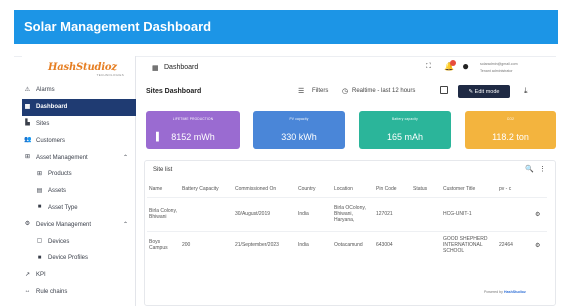  Describe the element at coordinates (79, 292) in the screenshot. I see `sidebar-item-rule-chains: ↔ Rule chains` at that location.